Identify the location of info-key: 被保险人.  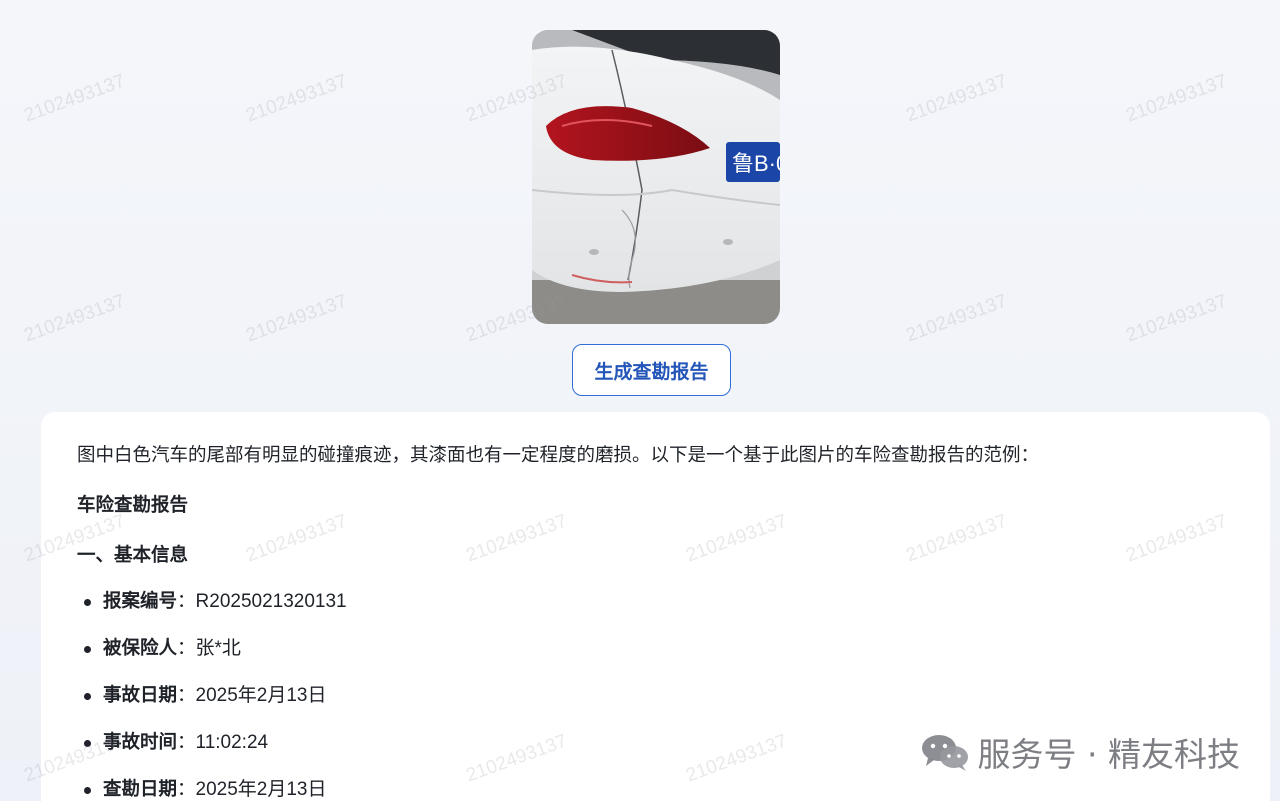
(140, 648).